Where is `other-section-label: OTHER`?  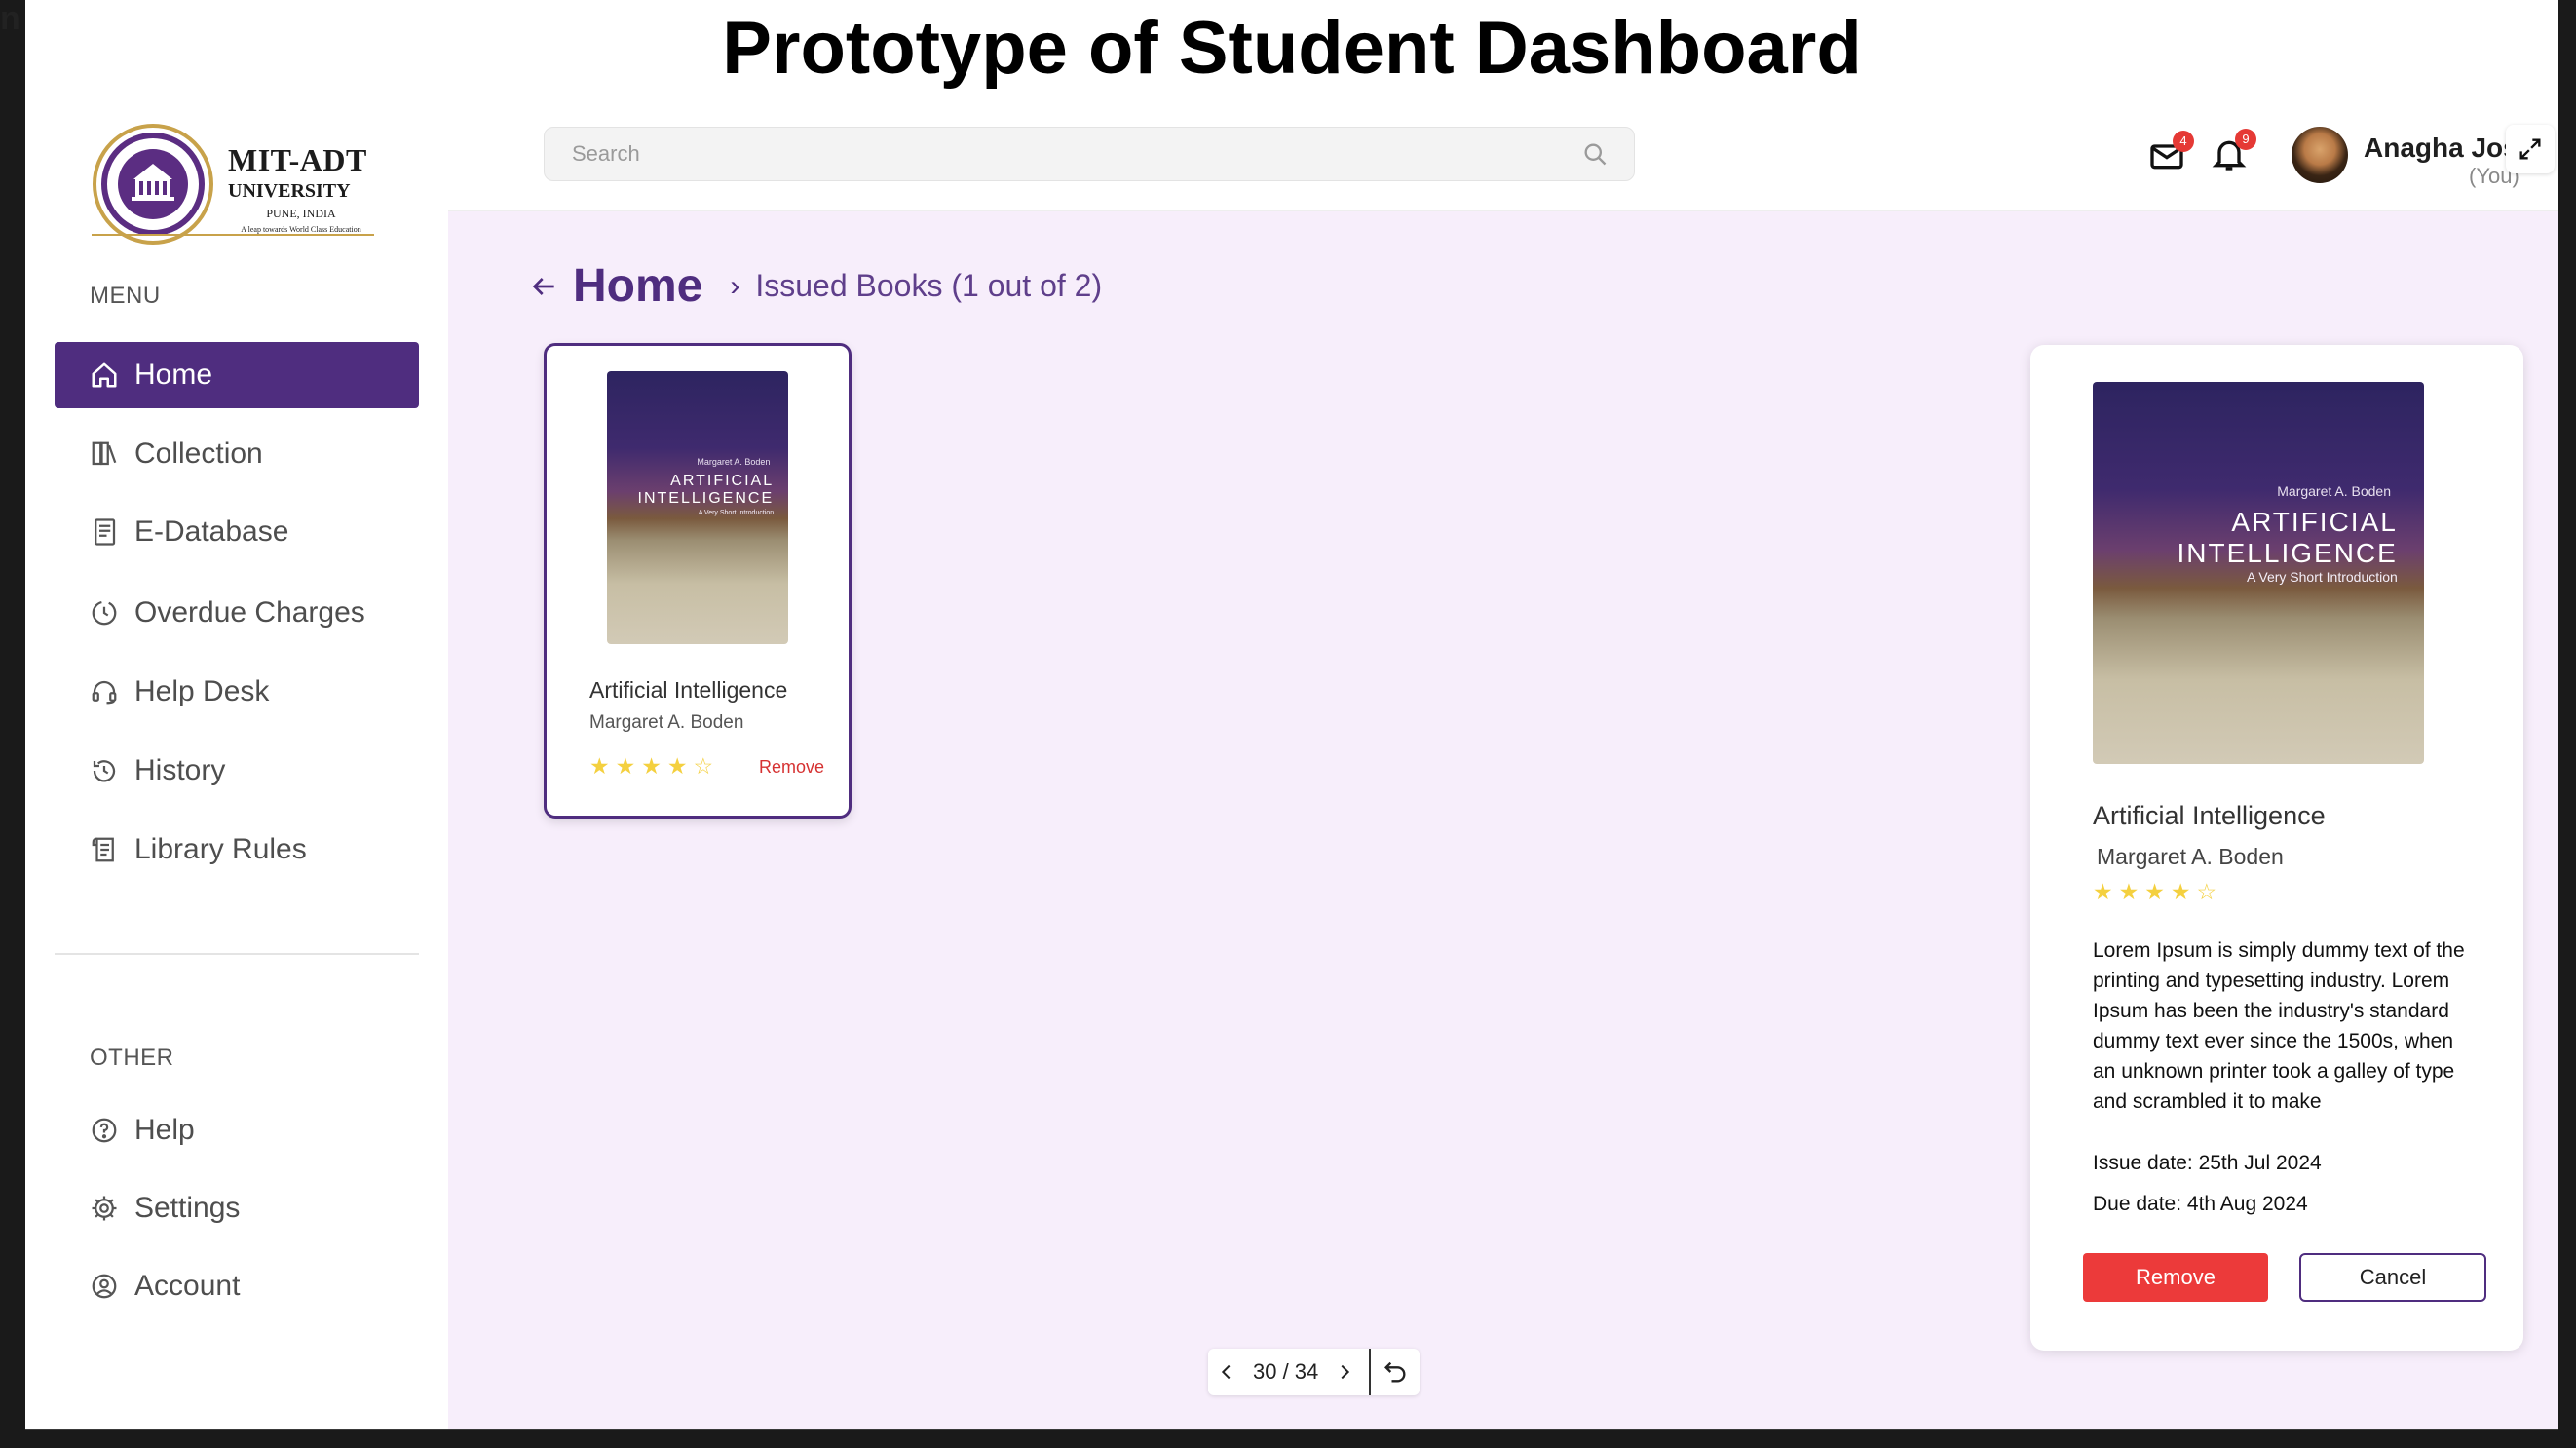
other-section-label: OTHER is located at coordinates (132, 1058).